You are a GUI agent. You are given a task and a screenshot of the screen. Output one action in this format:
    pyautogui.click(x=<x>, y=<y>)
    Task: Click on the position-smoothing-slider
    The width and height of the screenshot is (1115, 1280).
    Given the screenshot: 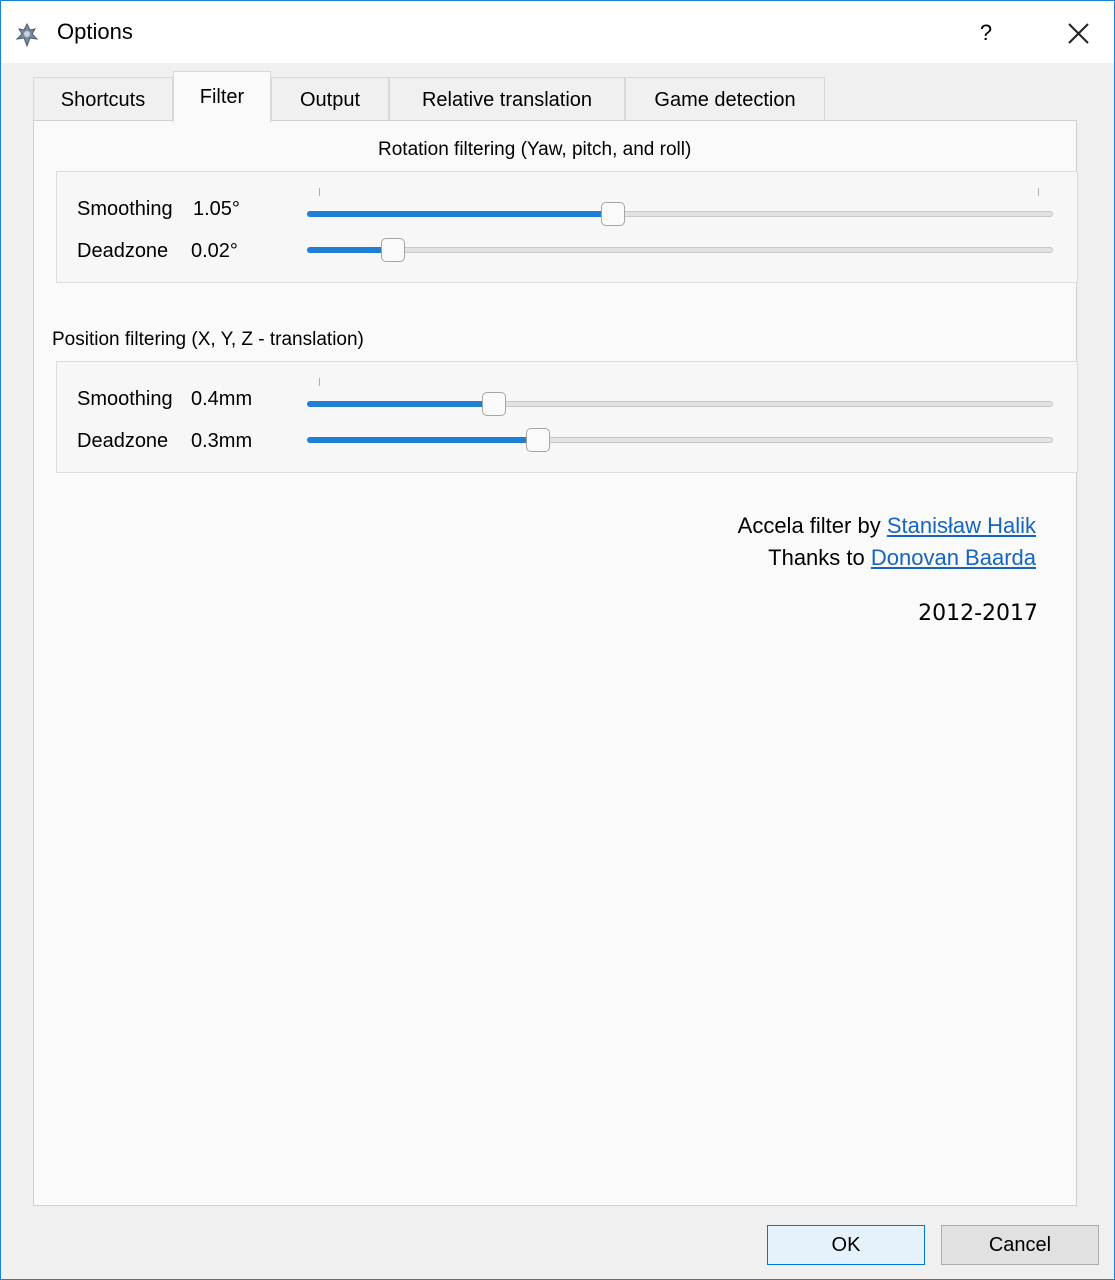 What is the action you would take?
    pyautogui.click(x=680, y=405)
    